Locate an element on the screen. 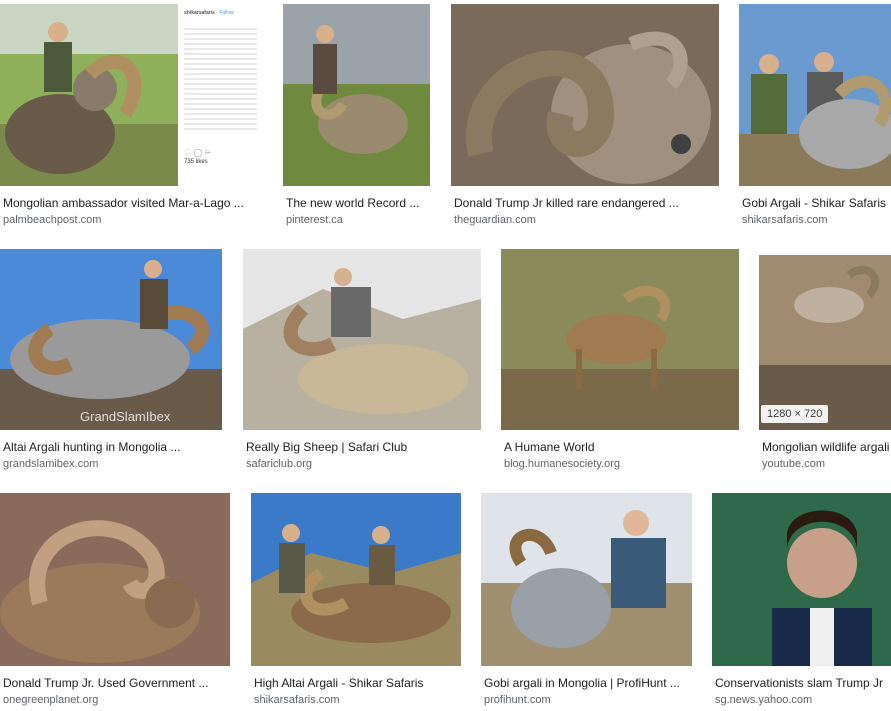 The image size is (891, 711). result-caption: Really Big Sheep | Safari Club is located at coordinates (363, 447).